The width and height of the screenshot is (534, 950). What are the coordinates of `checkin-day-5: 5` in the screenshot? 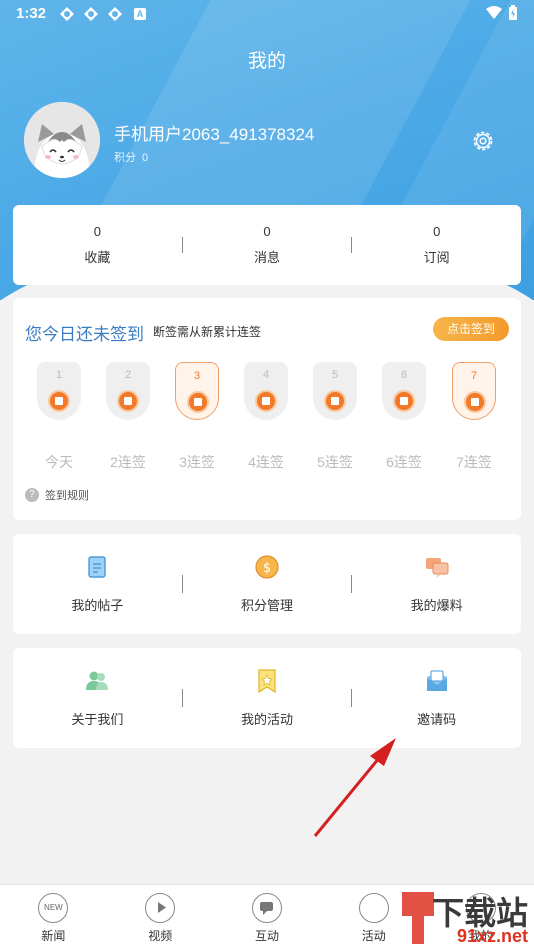 It's located at (335, 391).